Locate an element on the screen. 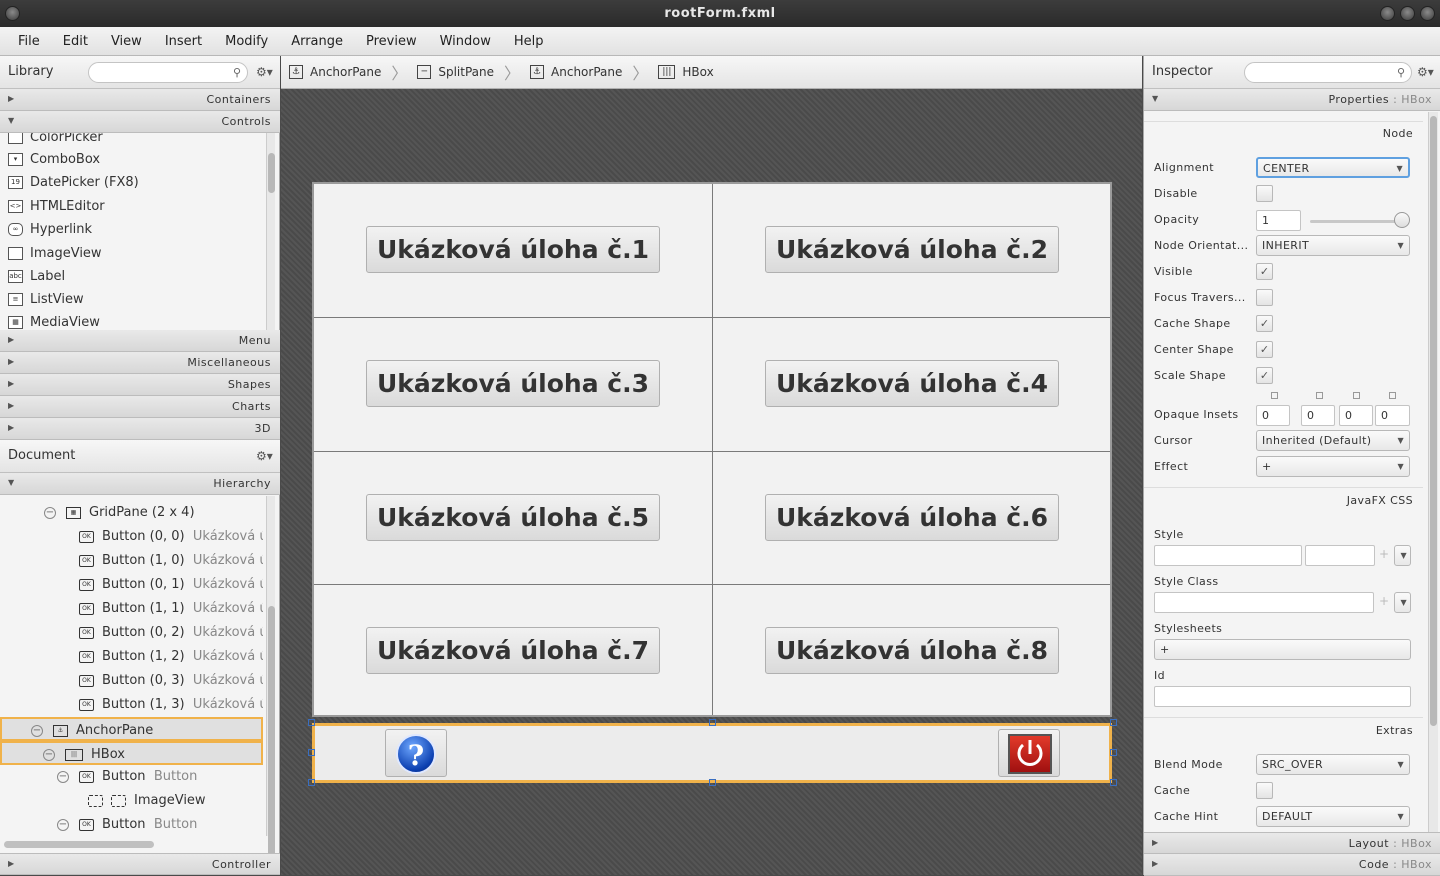 This screenshot has width=1440, height=876. tree-item-button: OK Button (1, 2) Ukázková ú is located at coordinates (131, 657).